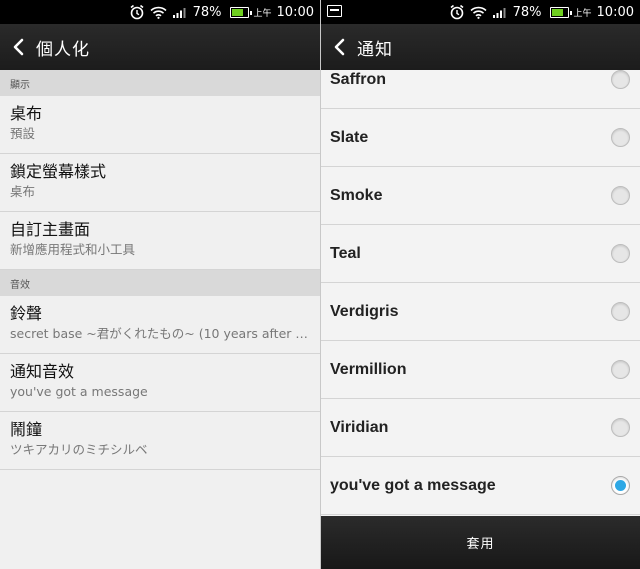  What do you see at coordinates (42, 371) in the screenshot?
I see `setting-title: 通知音效` at bounding box center [42, 371].